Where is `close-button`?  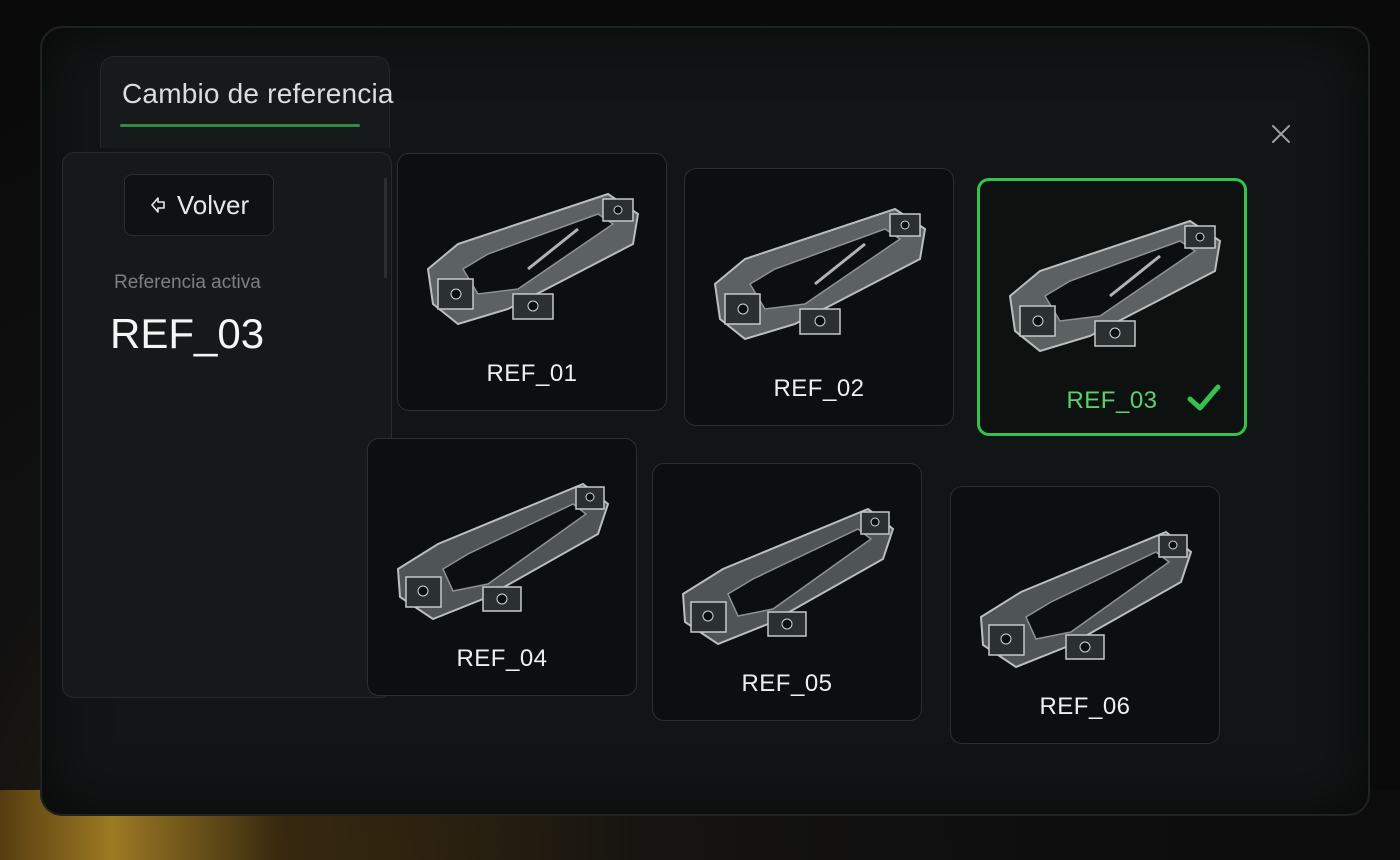 close-button is located at coordinates (1281, 134).